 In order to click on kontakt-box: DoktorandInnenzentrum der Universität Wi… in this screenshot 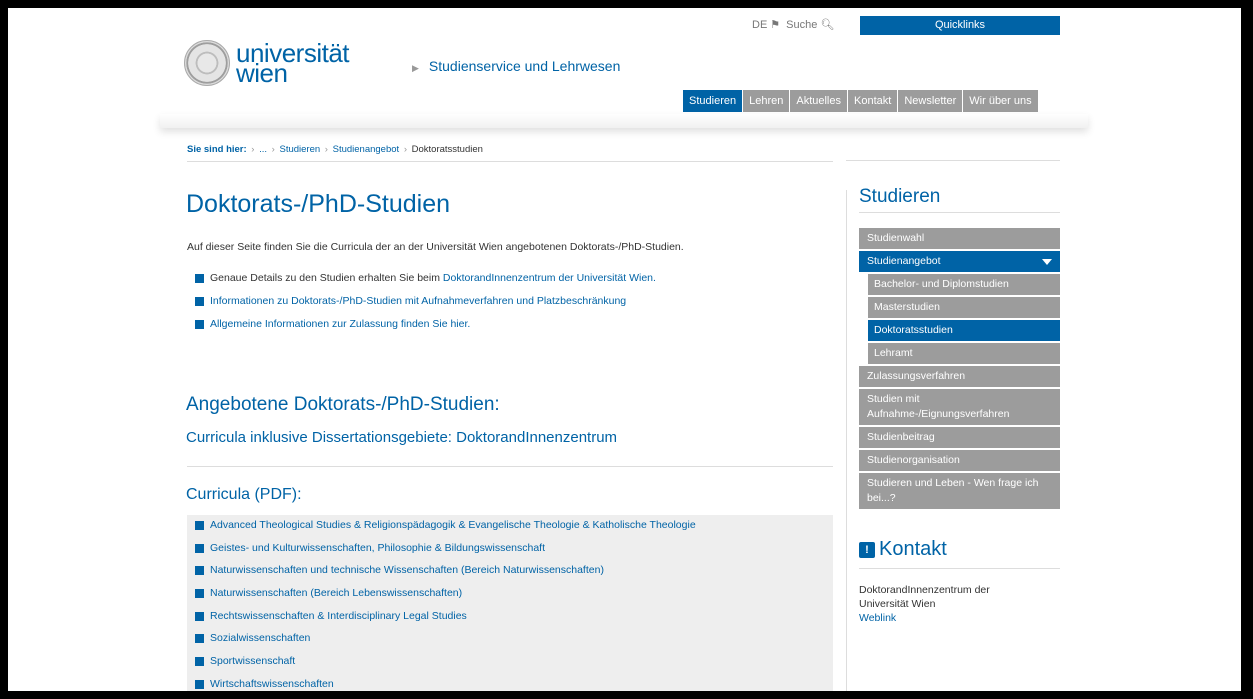, I will do `click(944, 604)`.